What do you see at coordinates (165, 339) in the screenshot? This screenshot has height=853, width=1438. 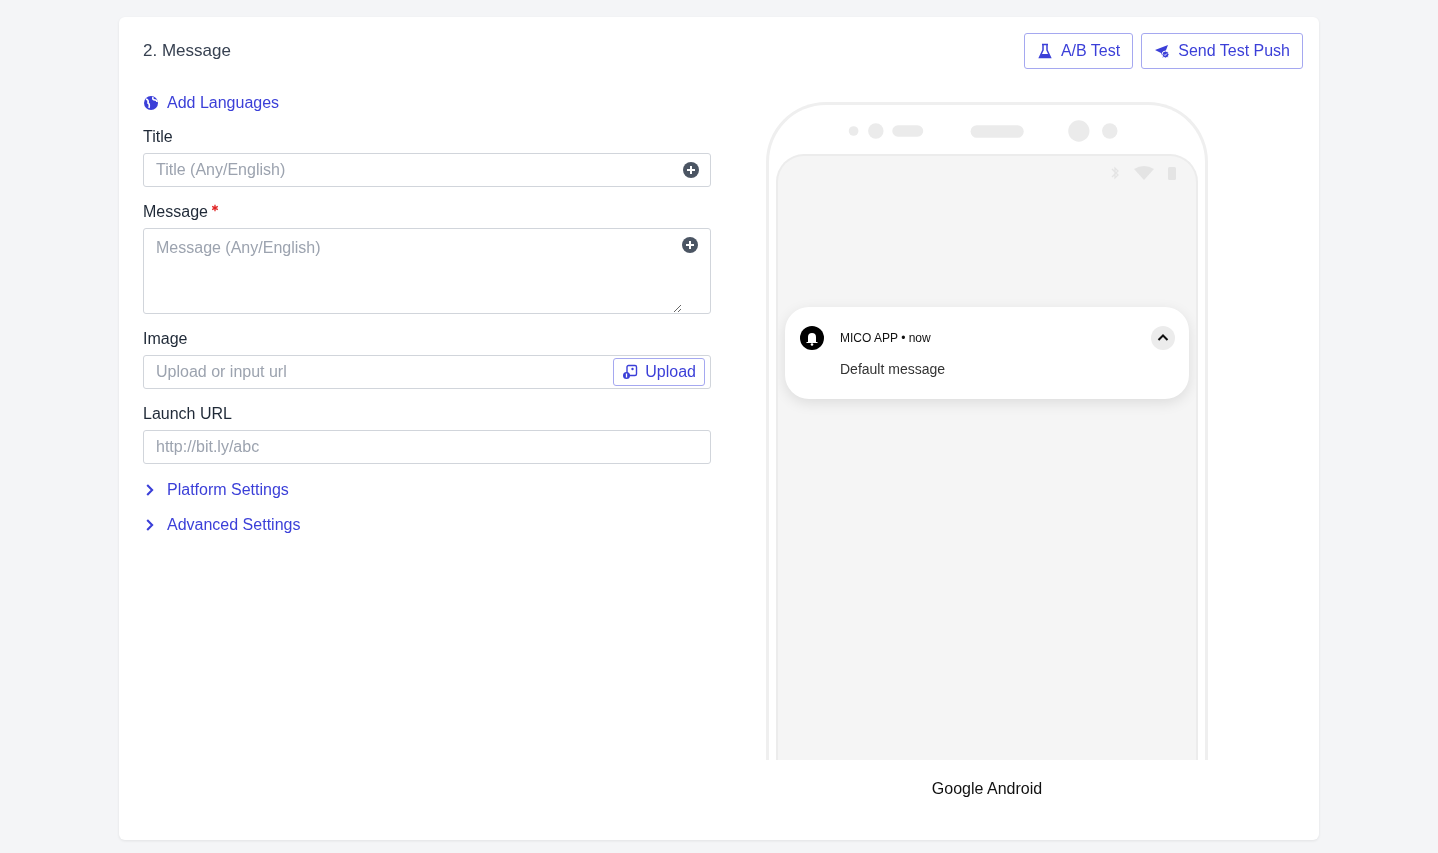 I see `field-label: Image` at bounding box center [165, 339].